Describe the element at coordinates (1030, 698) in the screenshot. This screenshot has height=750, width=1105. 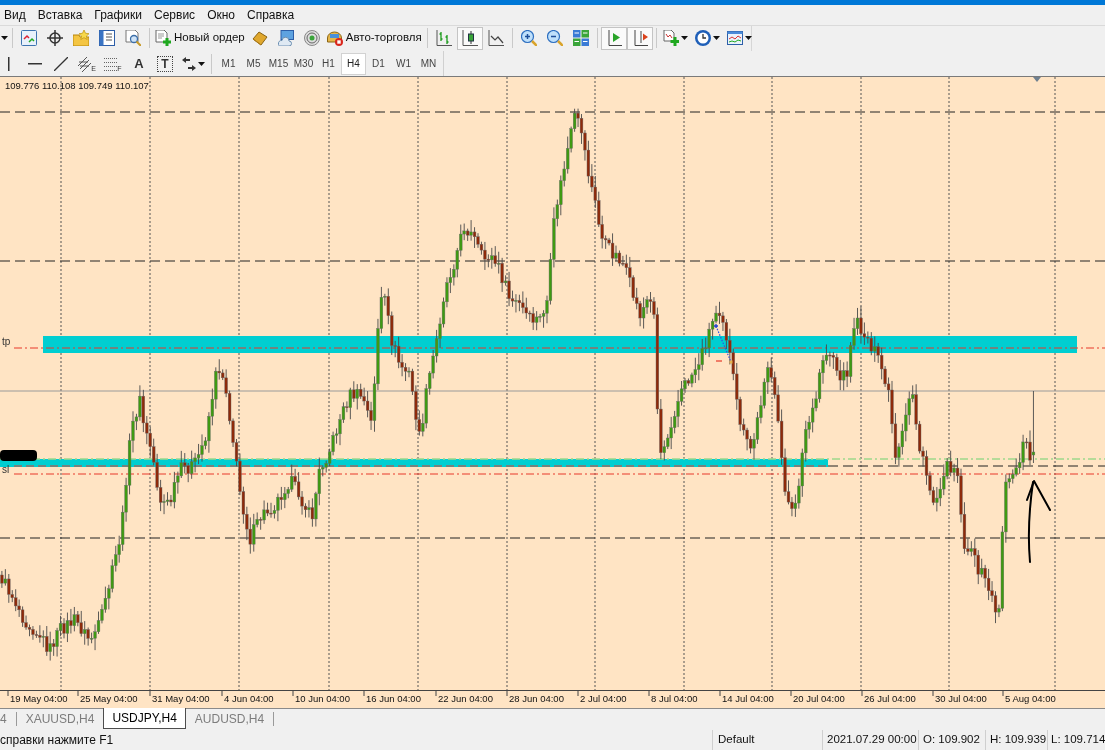
I see `time-axis-label: 5 Aug 04:00` at that location.